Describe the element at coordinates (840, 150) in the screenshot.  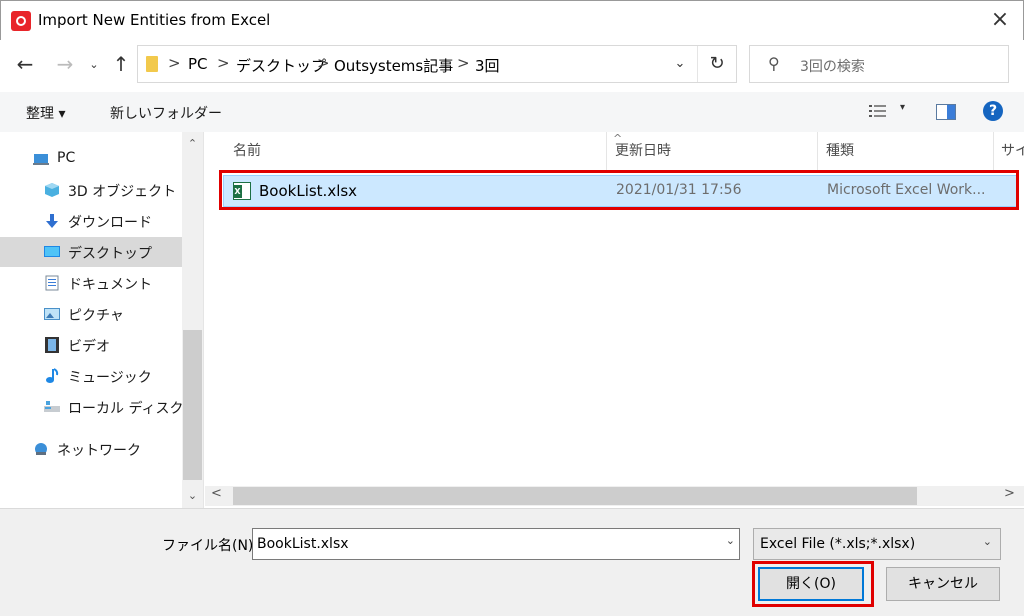
I see `column-header-type: 種類` at that location.